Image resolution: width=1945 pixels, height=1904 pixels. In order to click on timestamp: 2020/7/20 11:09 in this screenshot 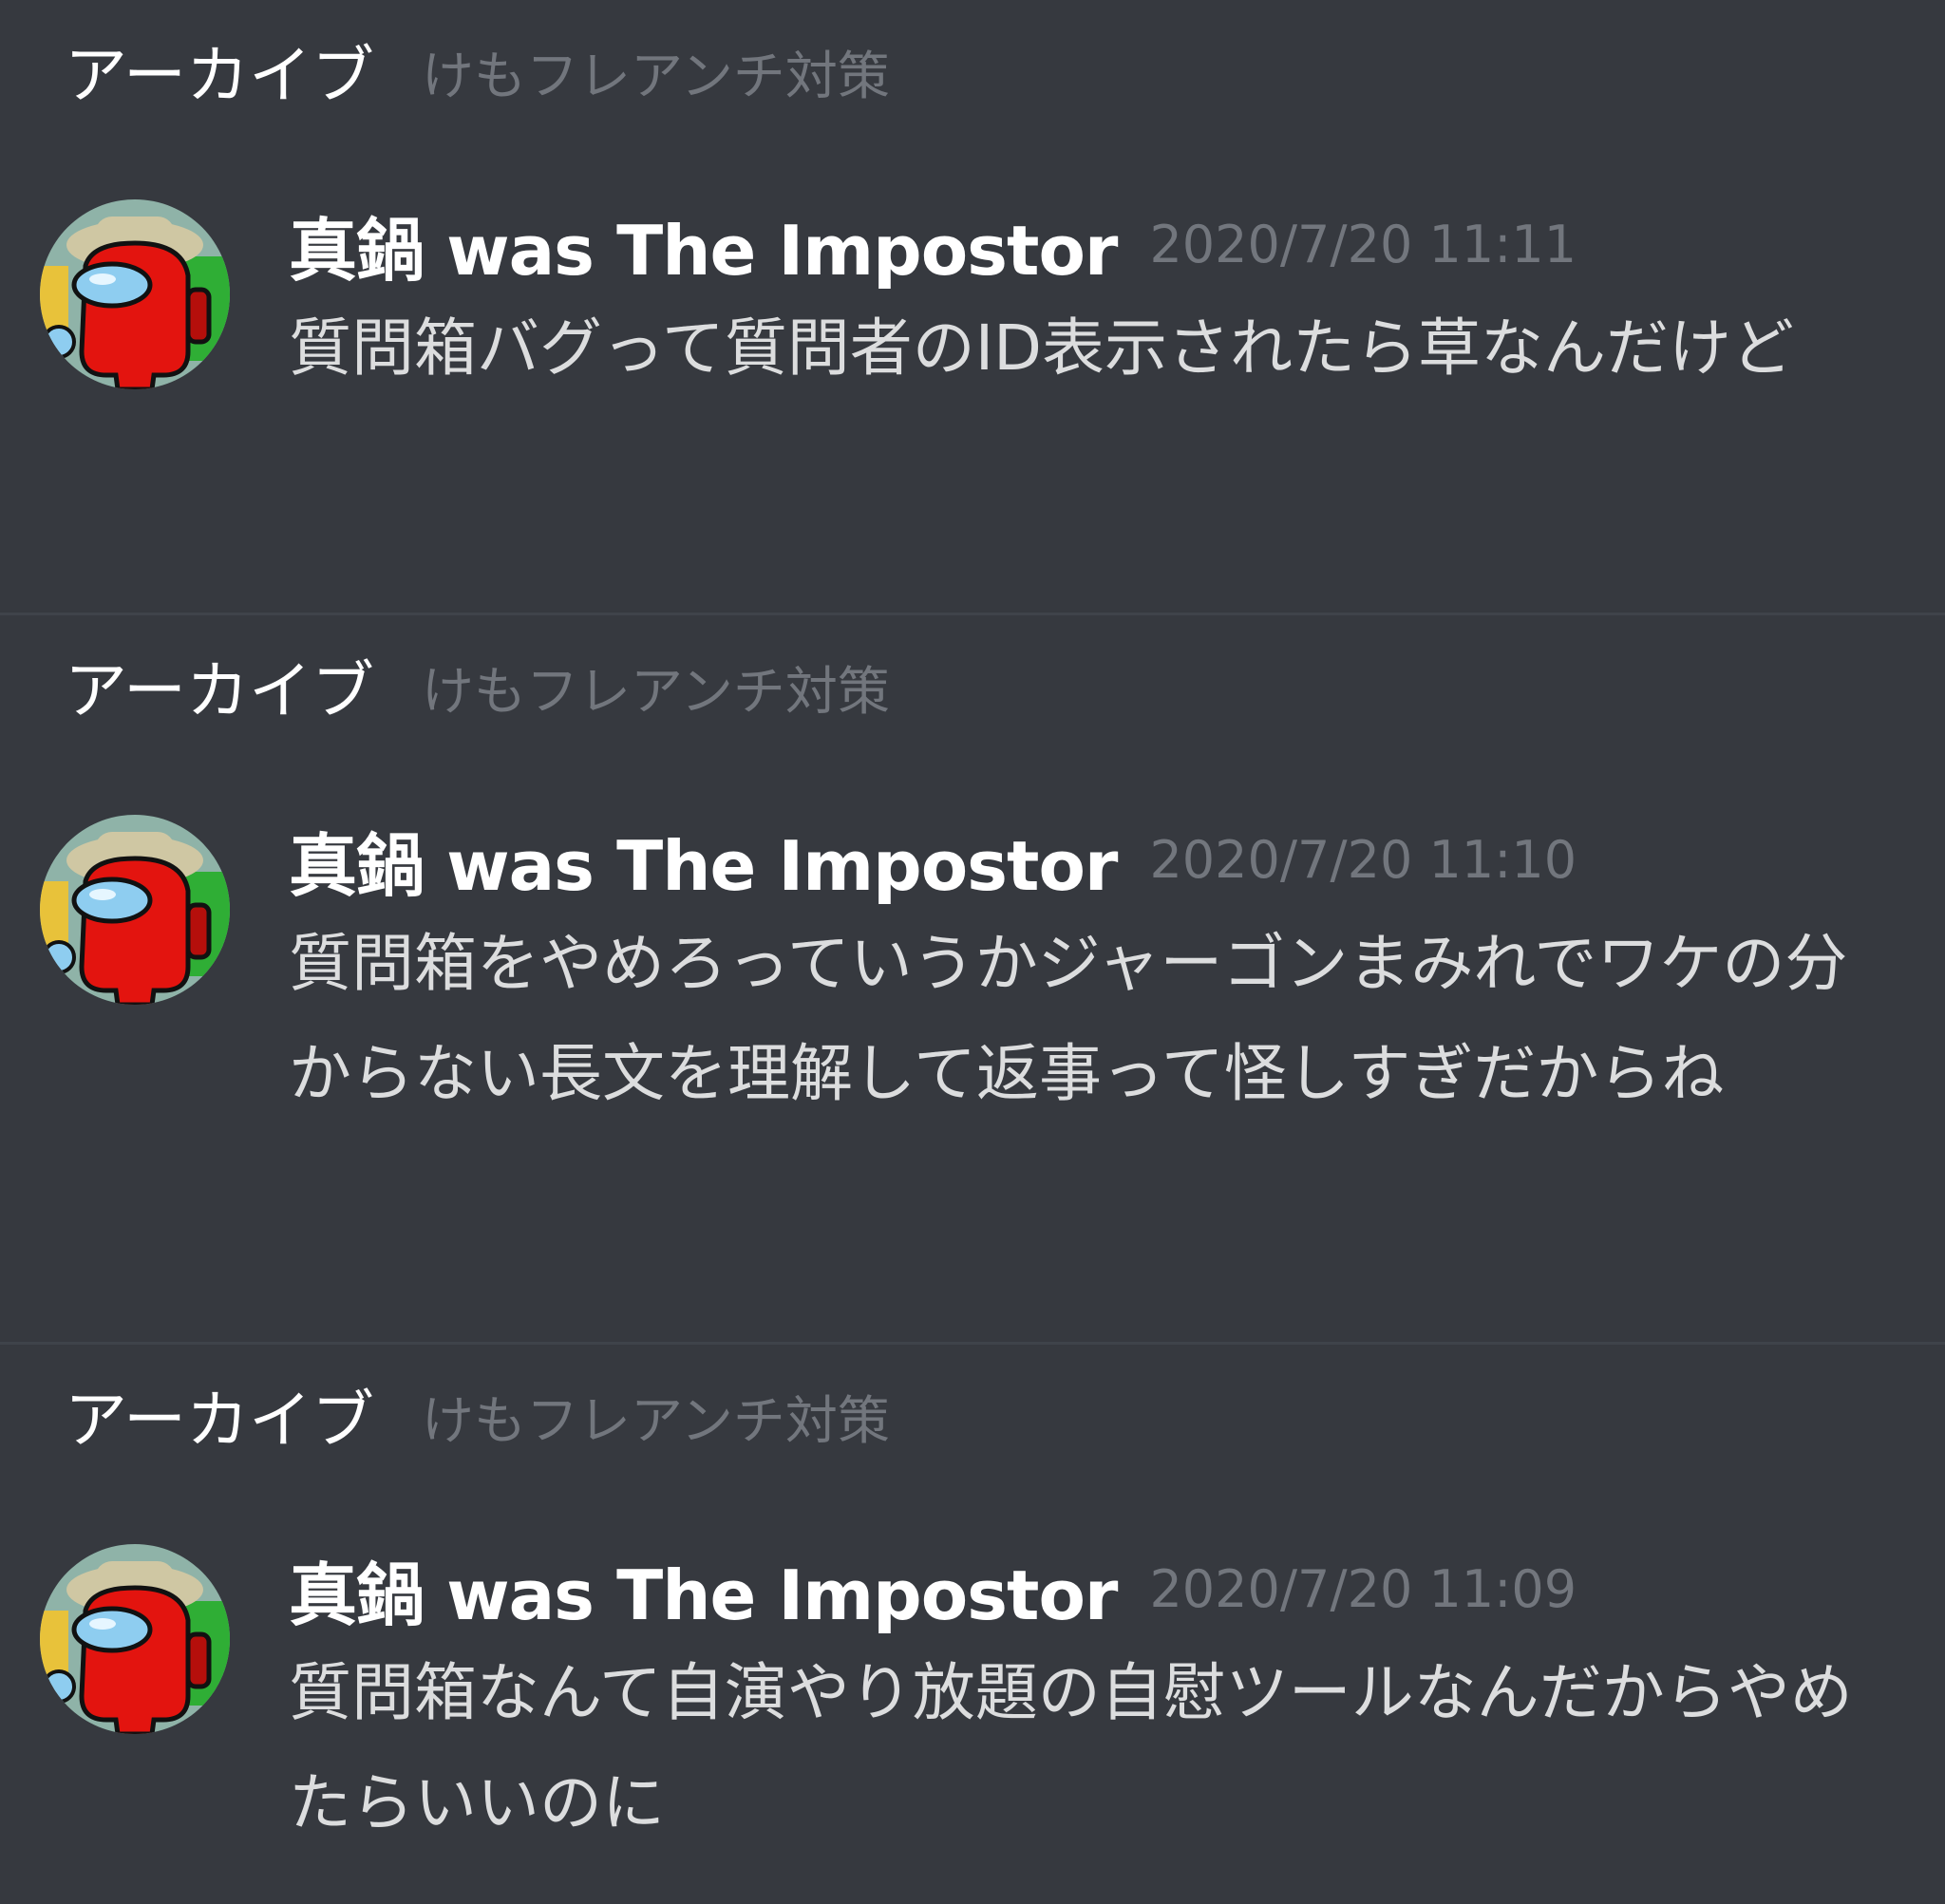, I will do `click(1363, 1589)`.